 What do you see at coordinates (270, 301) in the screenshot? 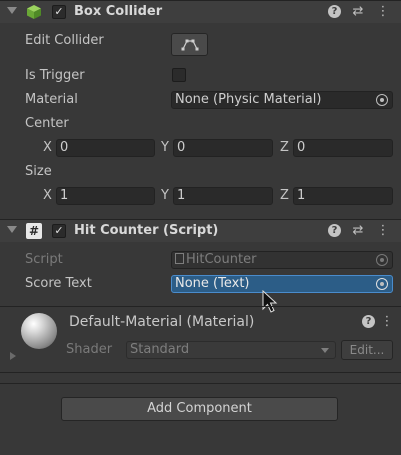
I see `mouse-cursor-icon` at bounding box center [270, 301].